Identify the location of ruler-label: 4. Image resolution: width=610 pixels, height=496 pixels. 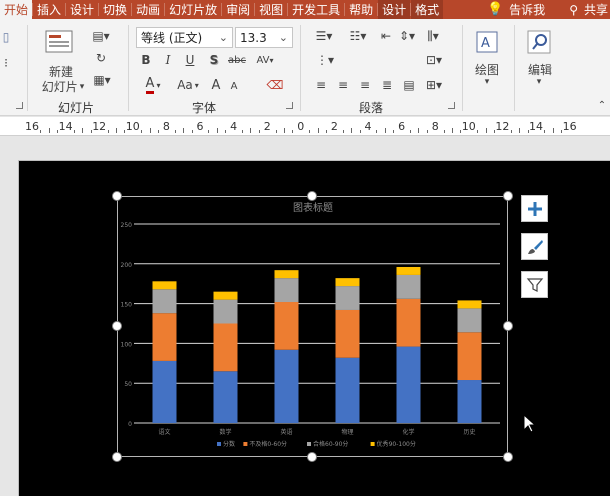
(234, 126).